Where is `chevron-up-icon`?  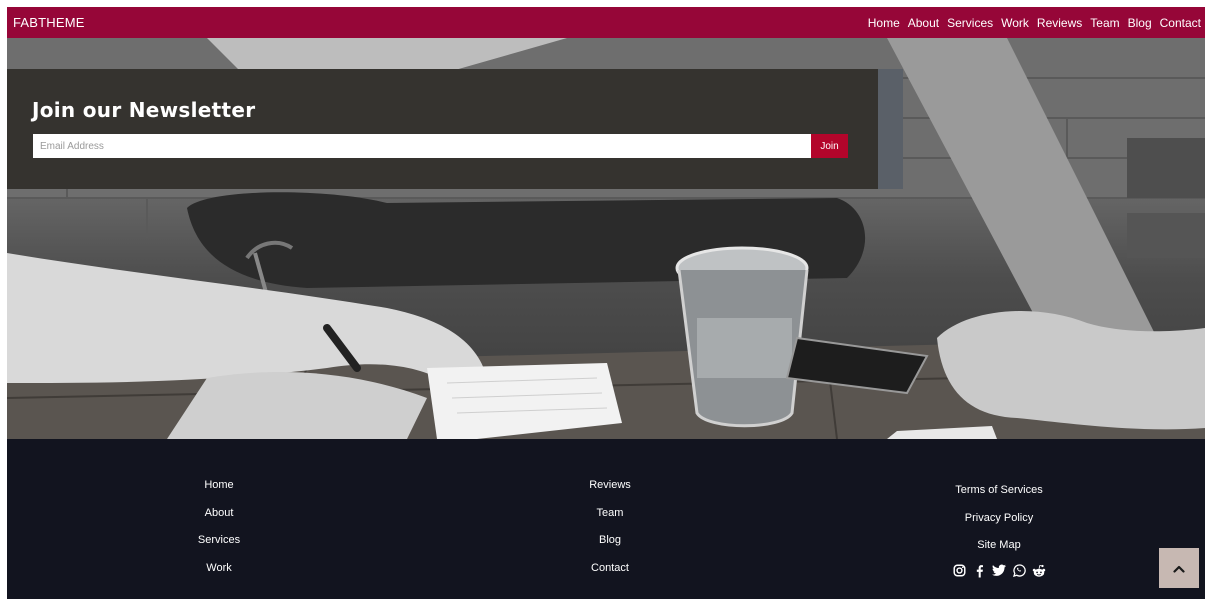
chevron-up-icon is located at coordinates (1179, 568).